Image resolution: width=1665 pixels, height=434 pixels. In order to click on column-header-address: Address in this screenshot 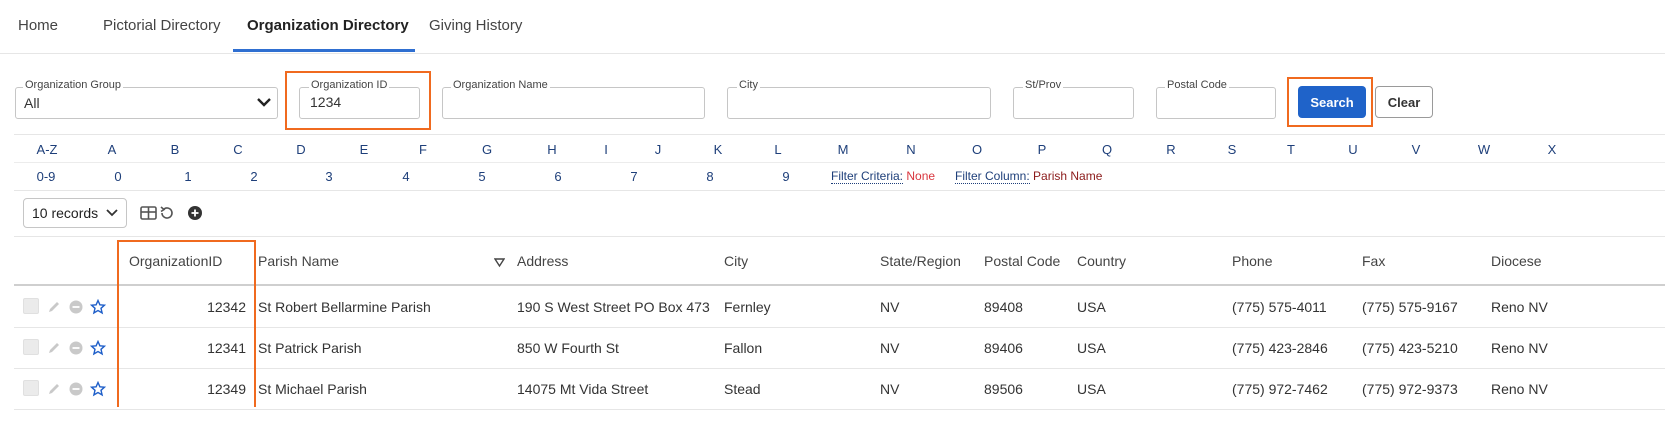, I will do `click(542, 261)`.